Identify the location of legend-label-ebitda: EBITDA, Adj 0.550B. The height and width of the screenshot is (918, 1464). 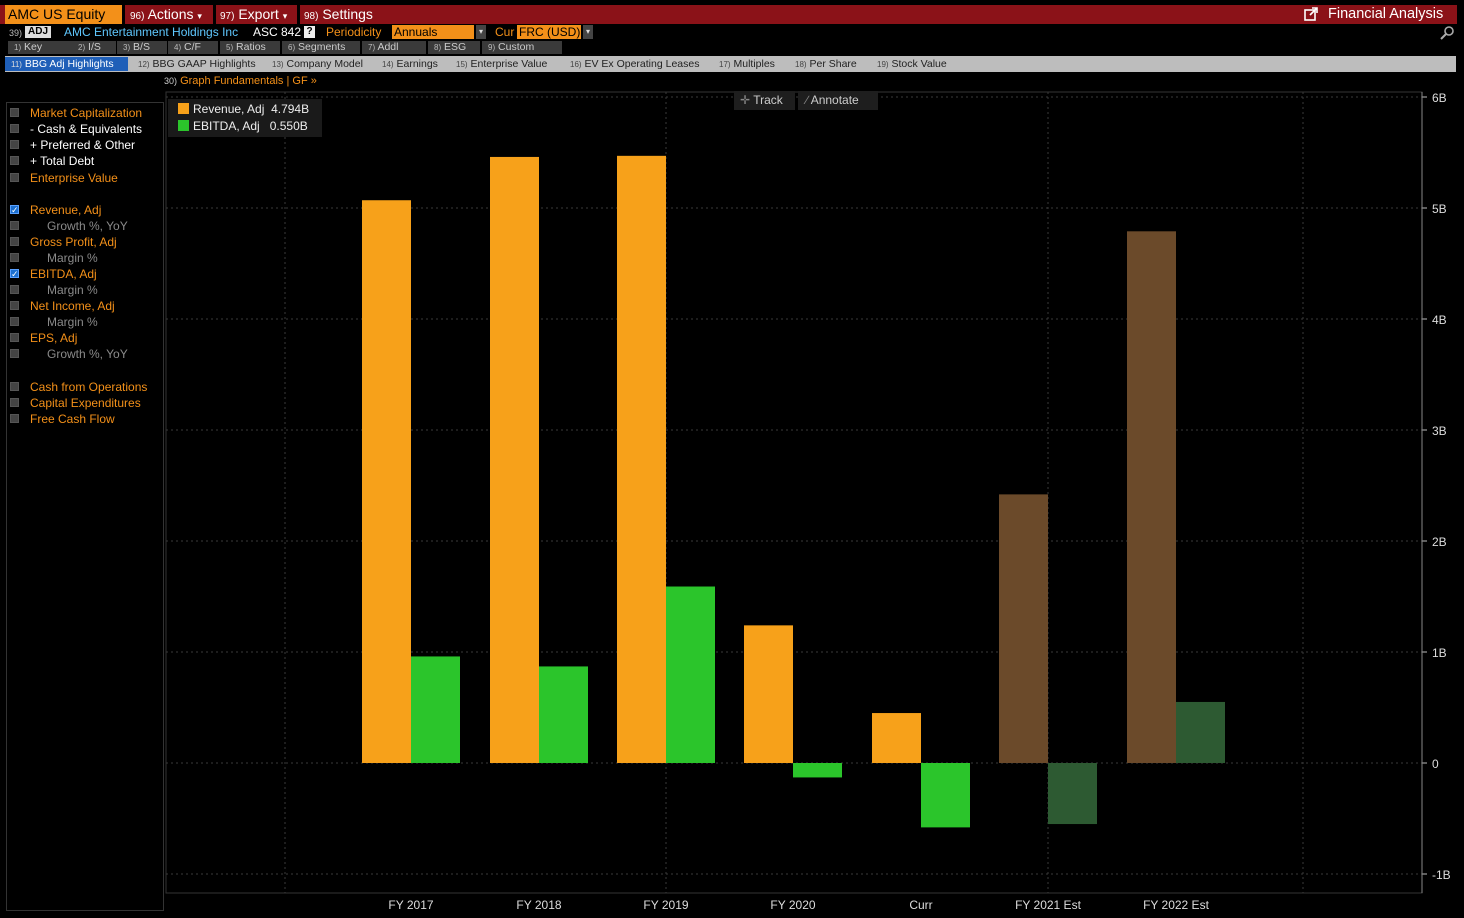
(250, 126).